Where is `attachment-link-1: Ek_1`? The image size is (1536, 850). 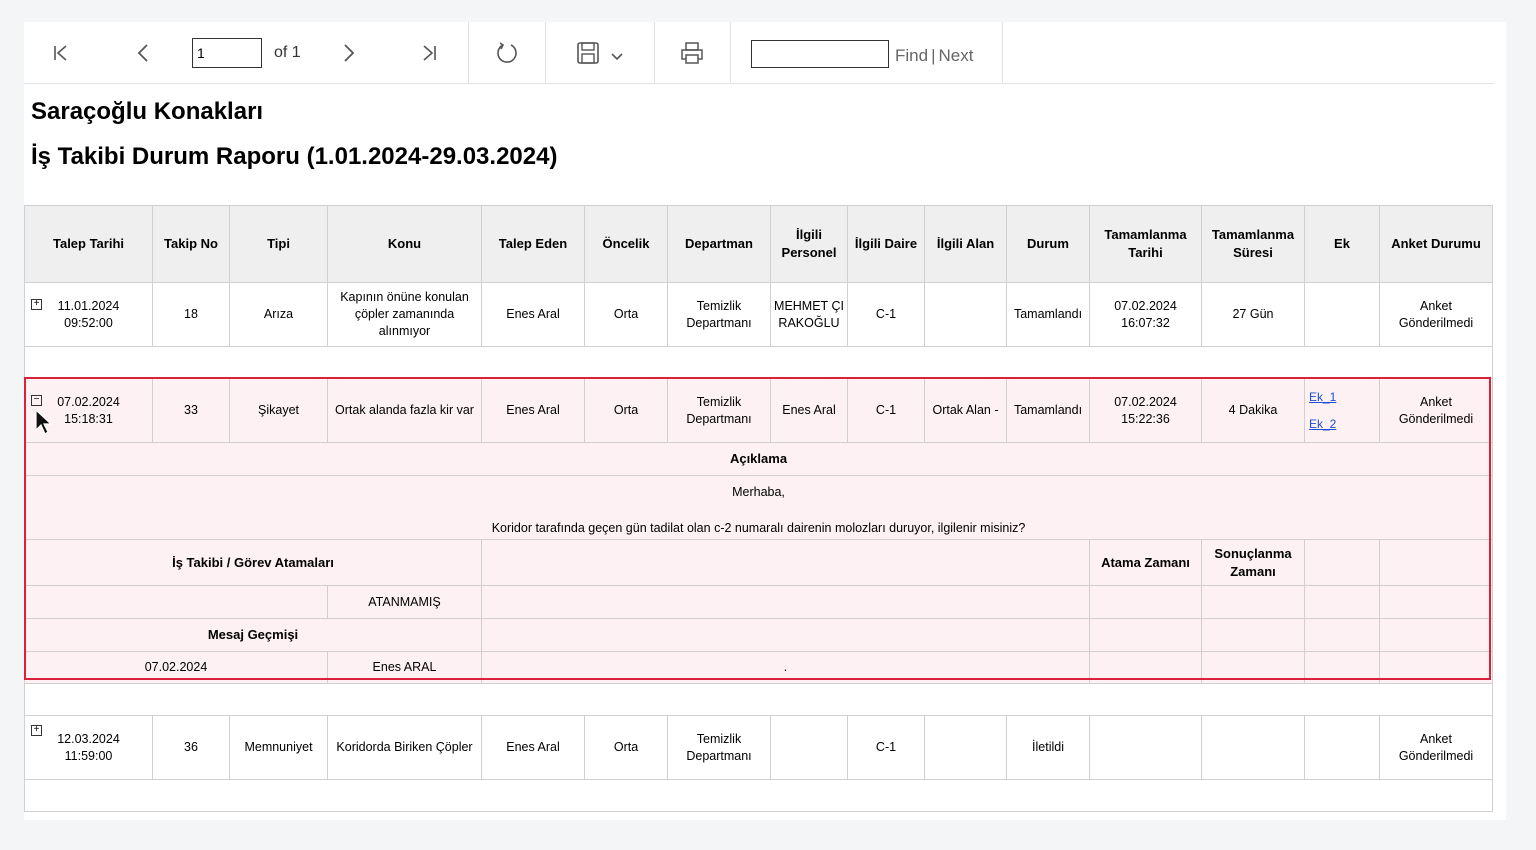
attachment-link-1: Ek_1 is located at coordinates (1343, 397).